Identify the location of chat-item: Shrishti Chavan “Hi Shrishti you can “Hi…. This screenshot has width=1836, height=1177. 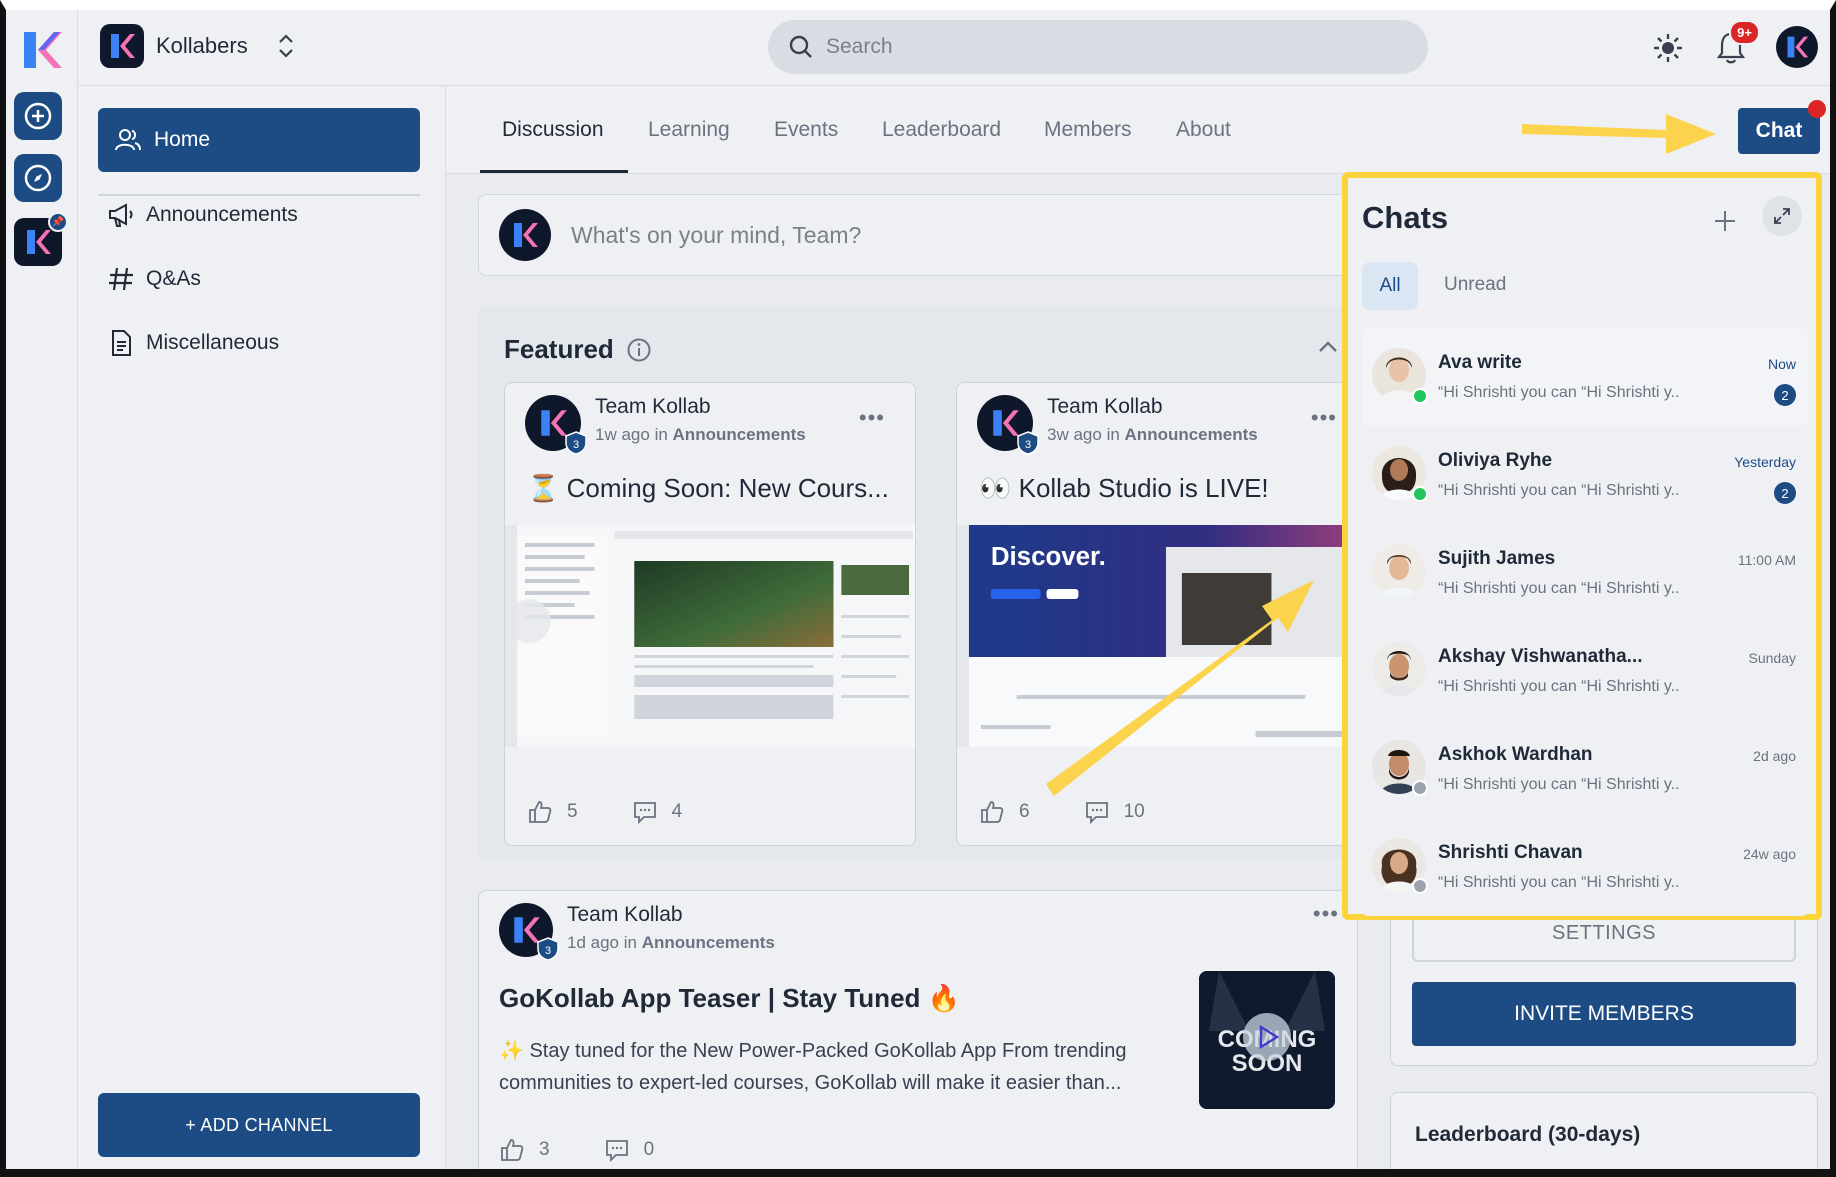
(1585, 867).